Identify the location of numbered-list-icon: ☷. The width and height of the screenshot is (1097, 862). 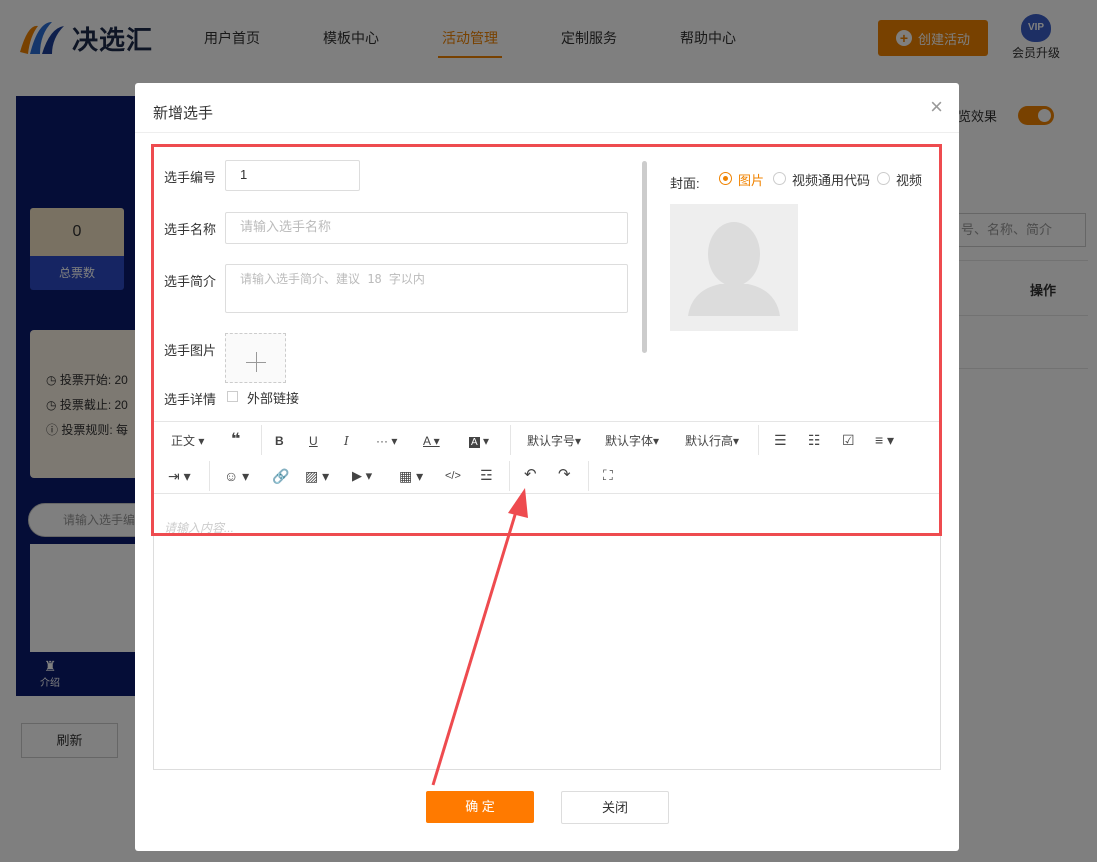
(814, 440).